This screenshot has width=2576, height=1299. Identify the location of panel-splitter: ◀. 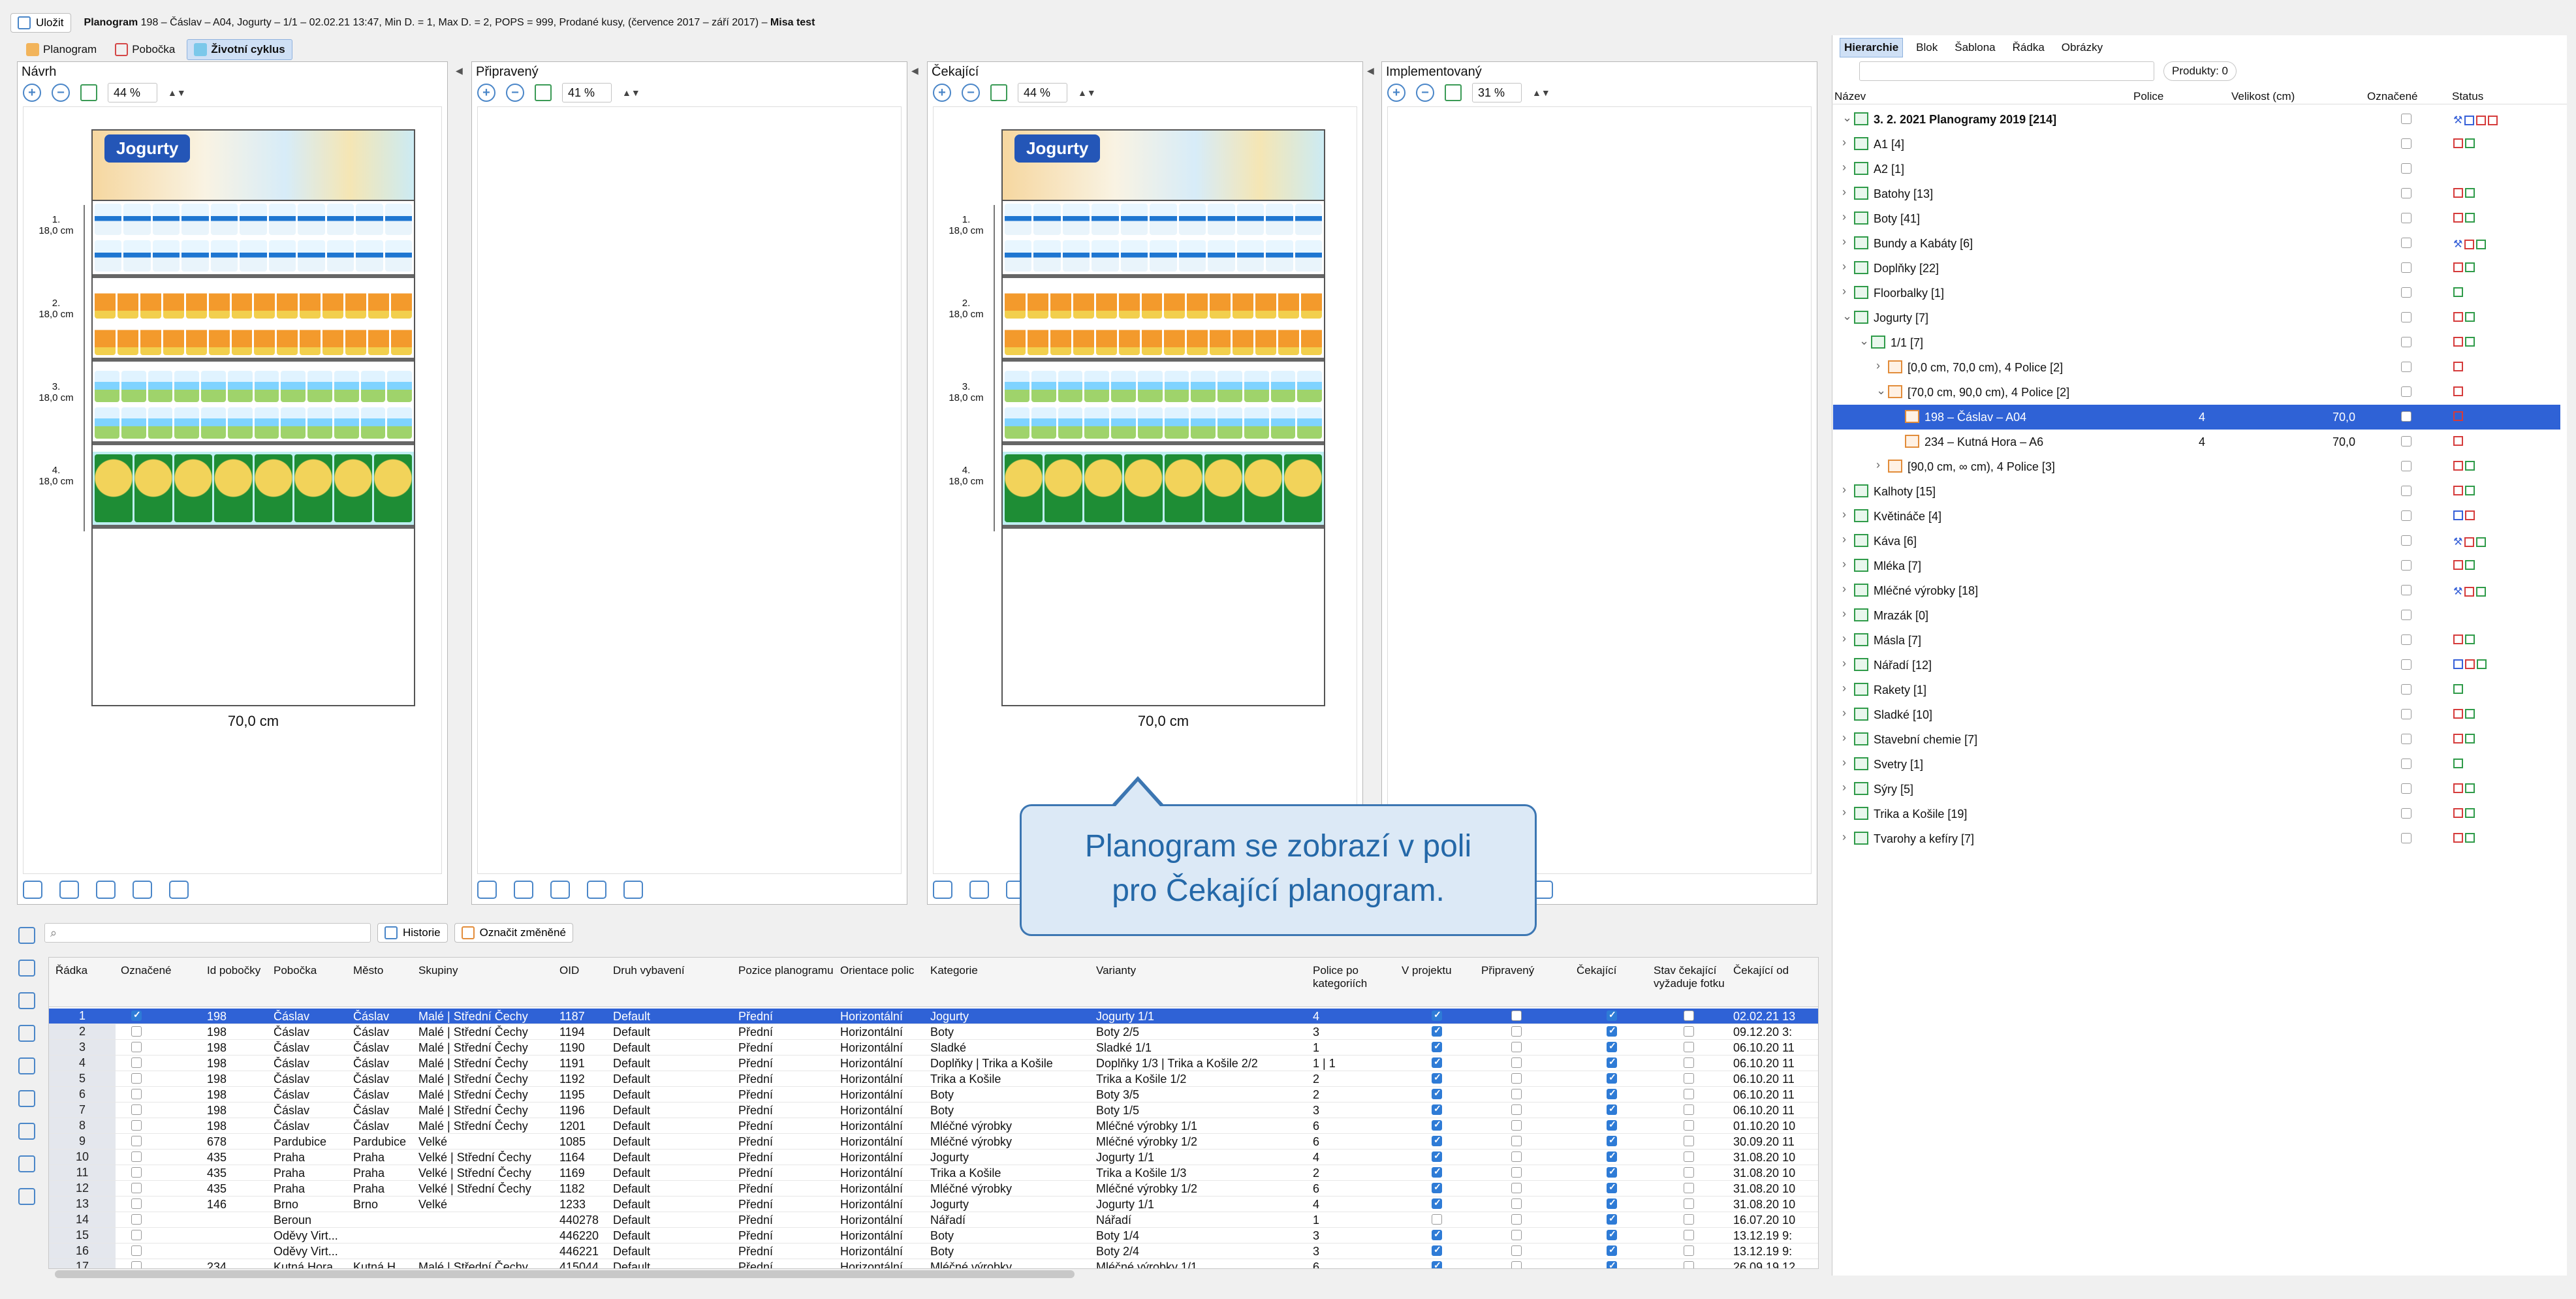
(1370, 483).